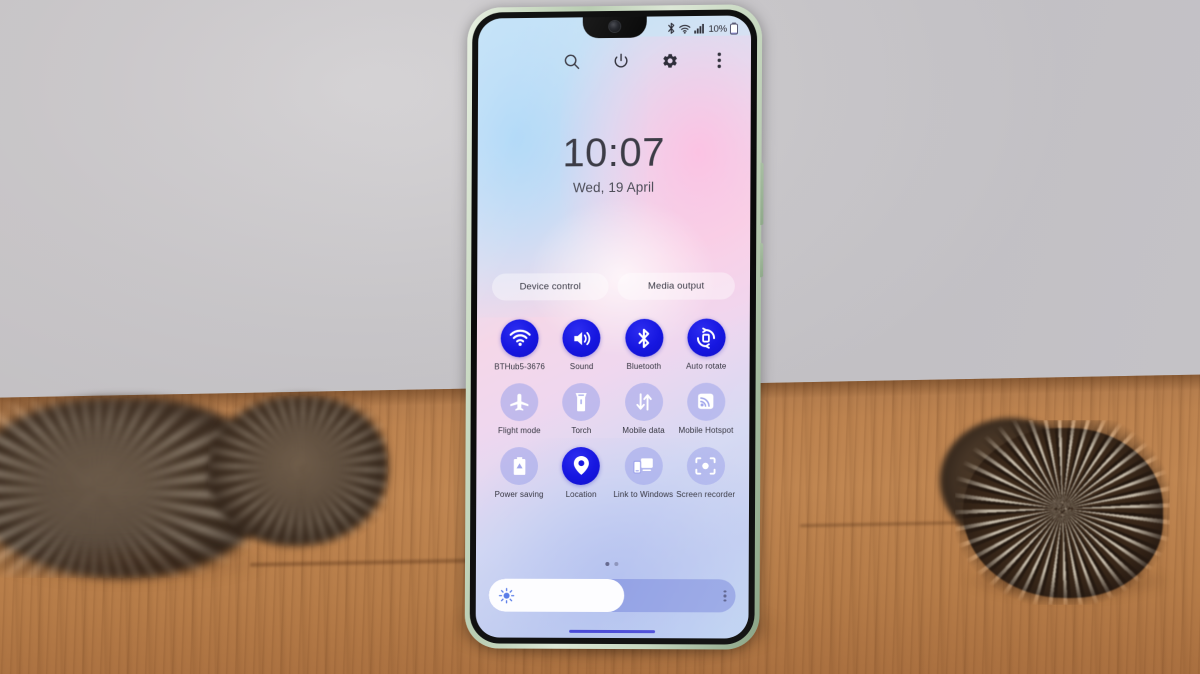 The height and width of the screenshot is (674, 1200). Describe the element at coordinates (519, 401) in the screenshot. I see `airplane-icon` at that location.